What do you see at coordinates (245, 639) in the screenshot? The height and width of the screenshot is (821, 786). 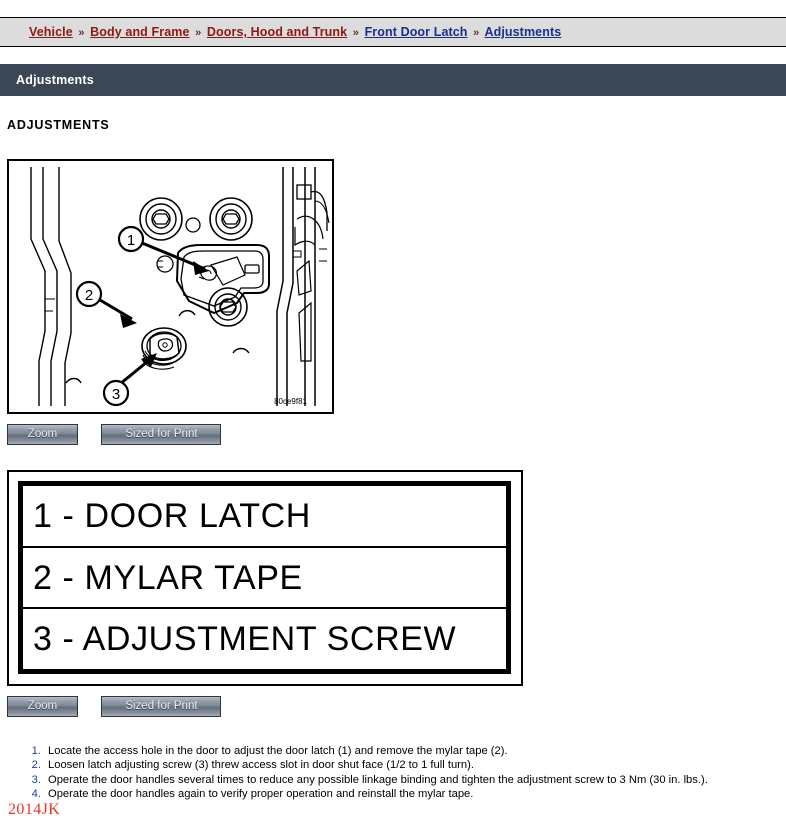 I see `legend-item-3: 3 - ADJUSTMENT SCREW` at bounding box center [245, 639].